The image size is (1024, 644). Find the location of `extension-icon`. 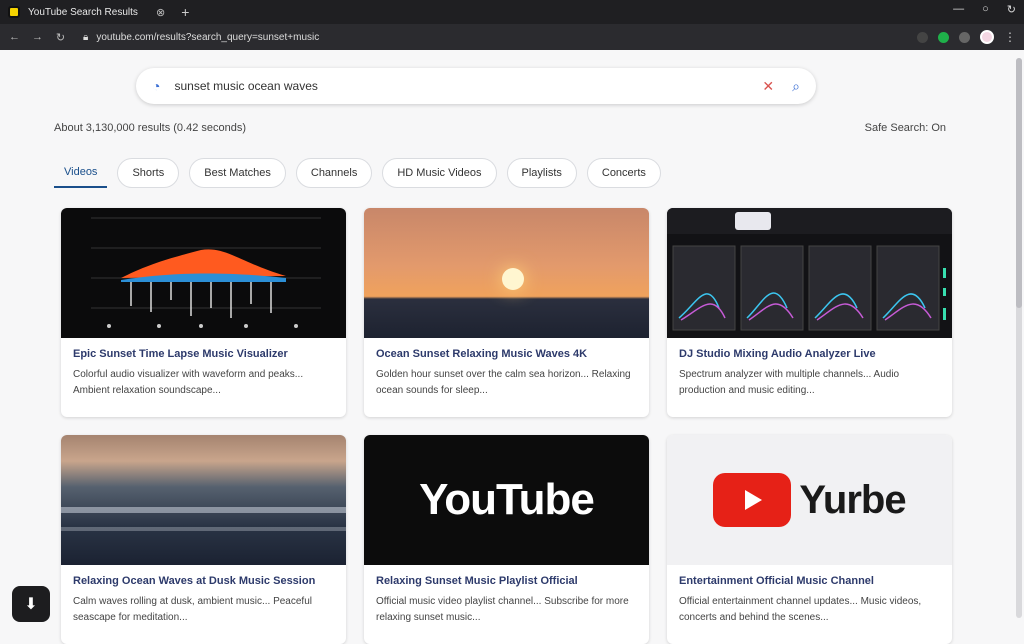

extension-icon is located at coordinates (922, 37).